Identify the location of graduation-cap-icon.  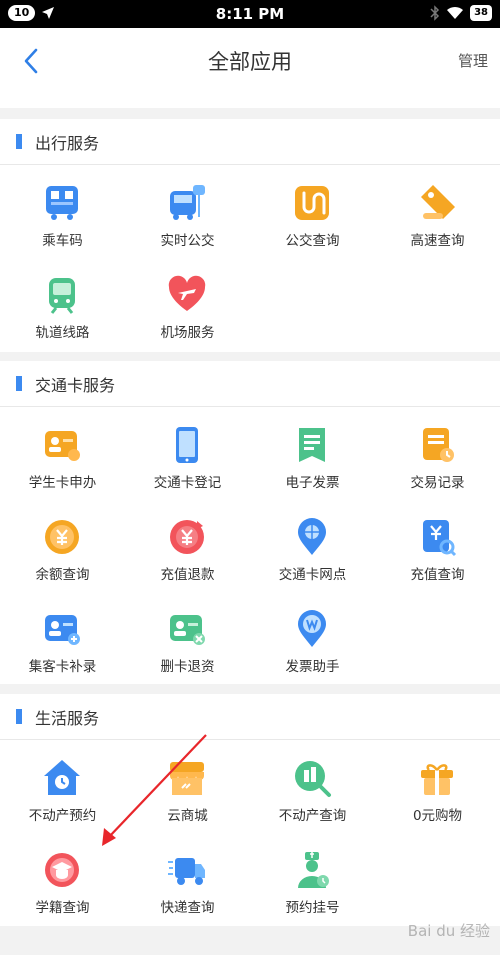
(62, 870).